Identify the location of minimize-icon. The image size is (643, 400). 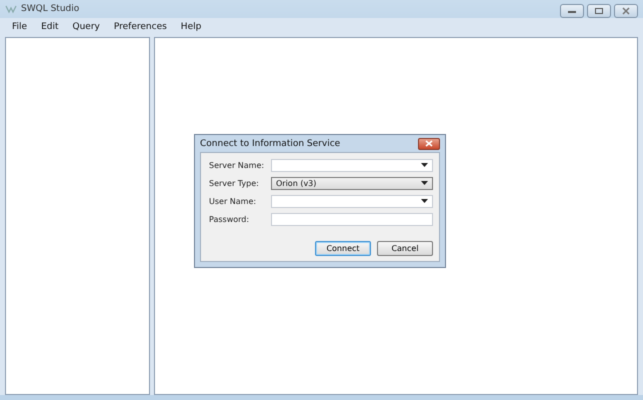
(572, 11).